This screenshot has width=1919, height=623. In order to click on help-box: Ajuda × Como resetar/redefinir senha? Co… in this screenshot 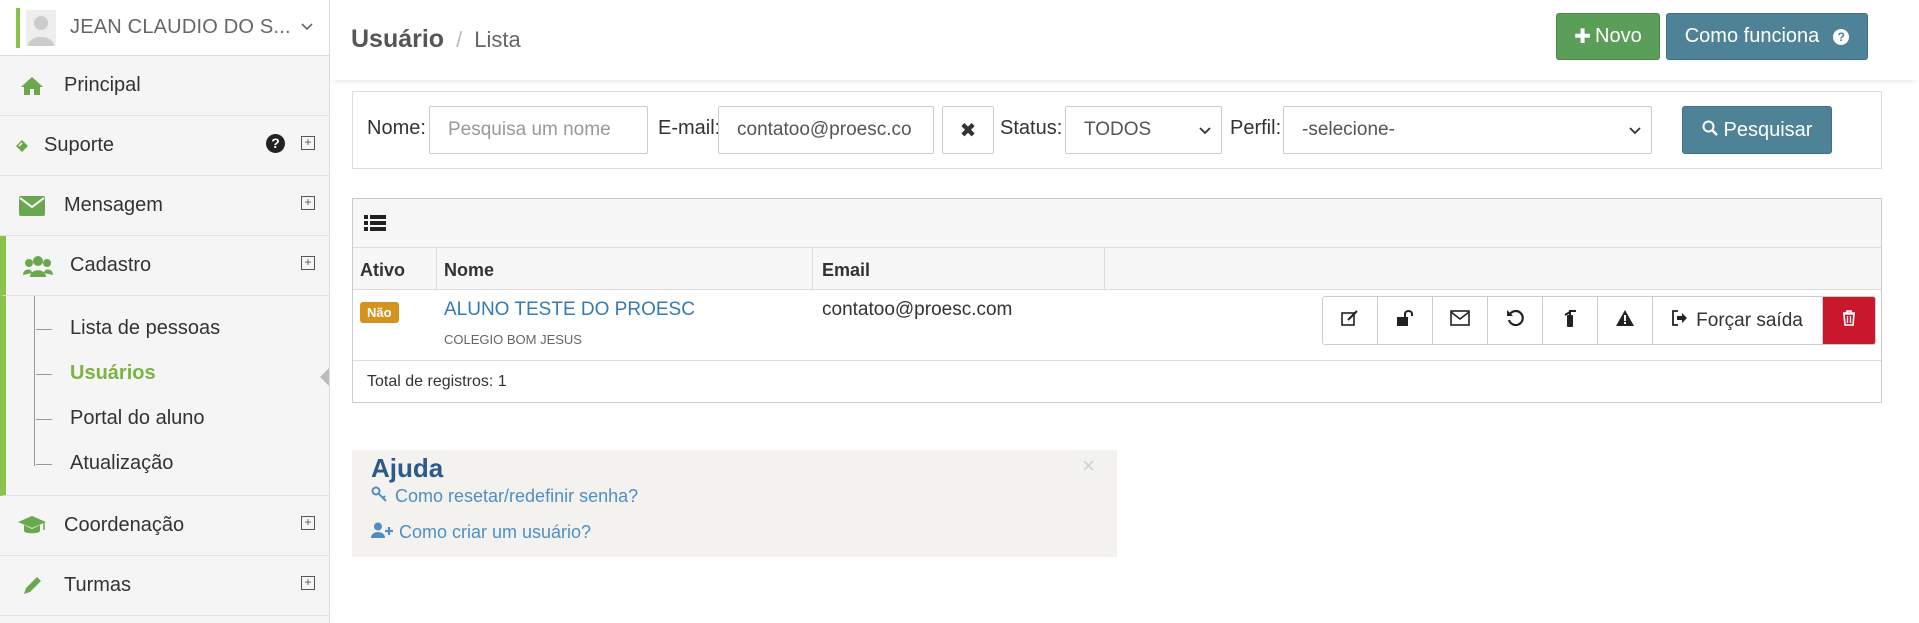, I will do `click(734, 503)`.